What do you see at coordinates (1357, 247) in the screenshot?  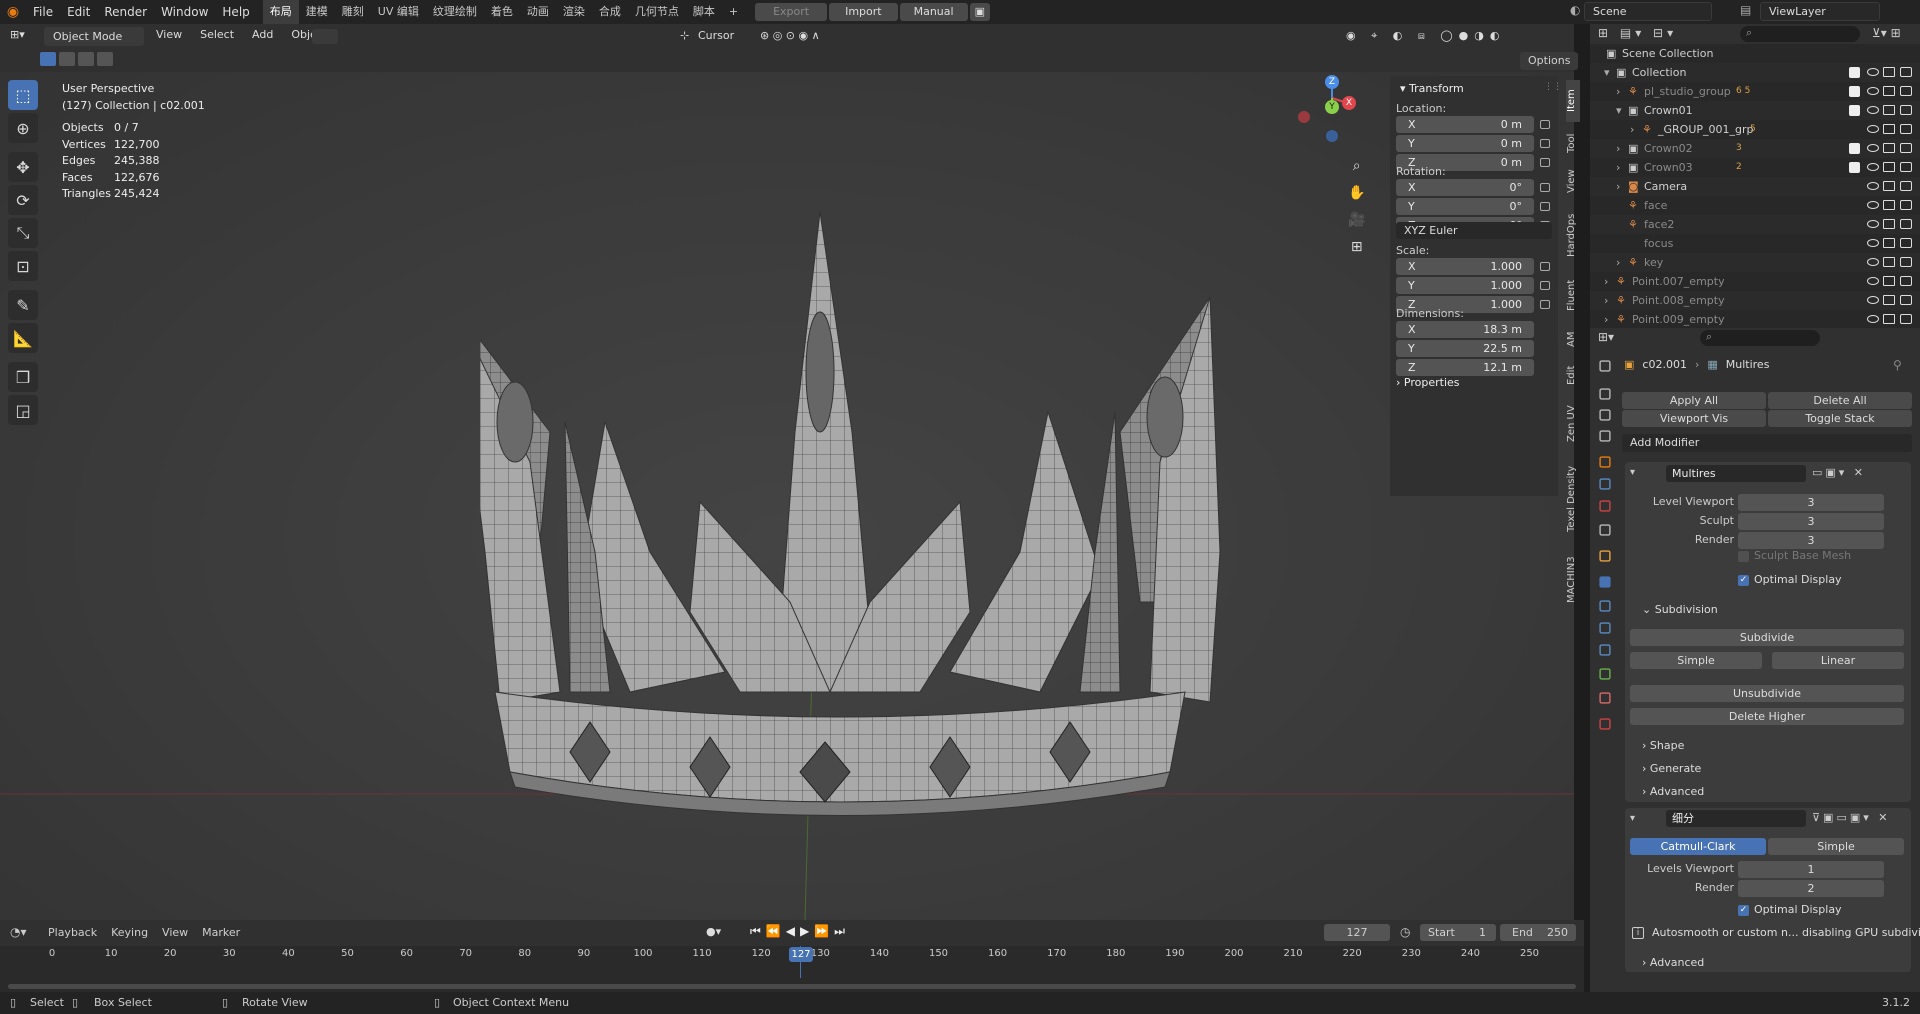 I see `ortho-grid-icon: ⊞` at bounding box center [1357, 247].